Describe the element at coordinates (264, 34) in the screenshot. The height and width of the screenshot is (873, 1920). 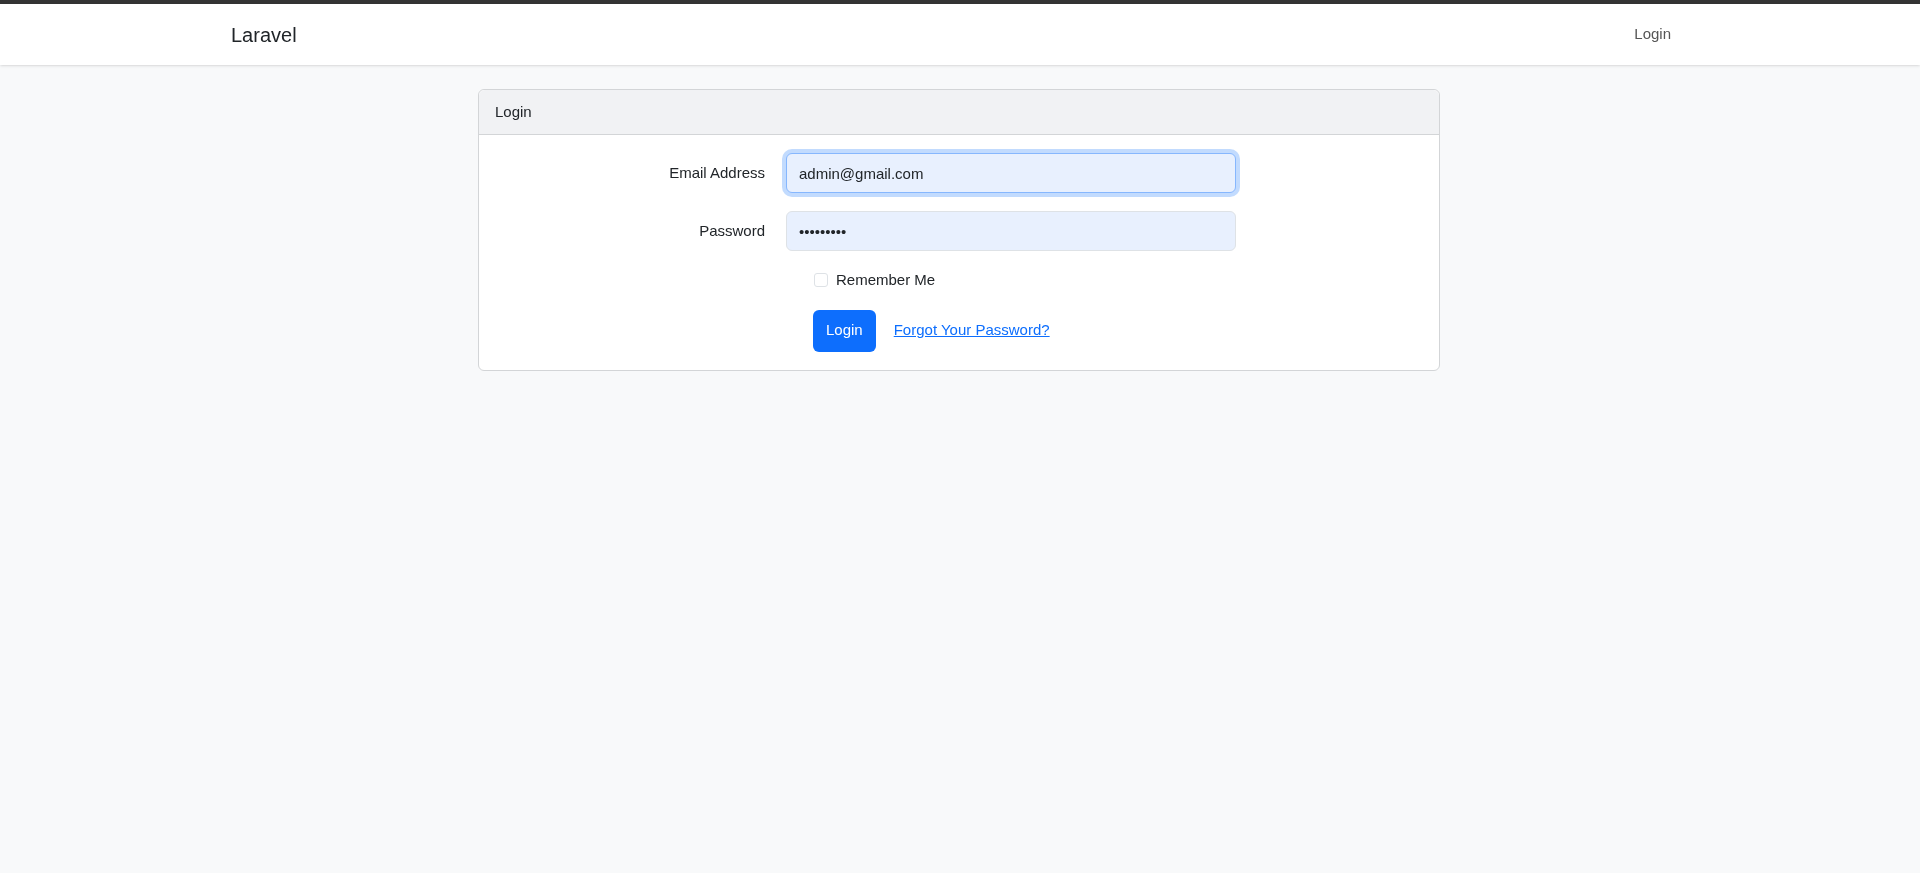
I see `brand-link: Laravel` at that location.